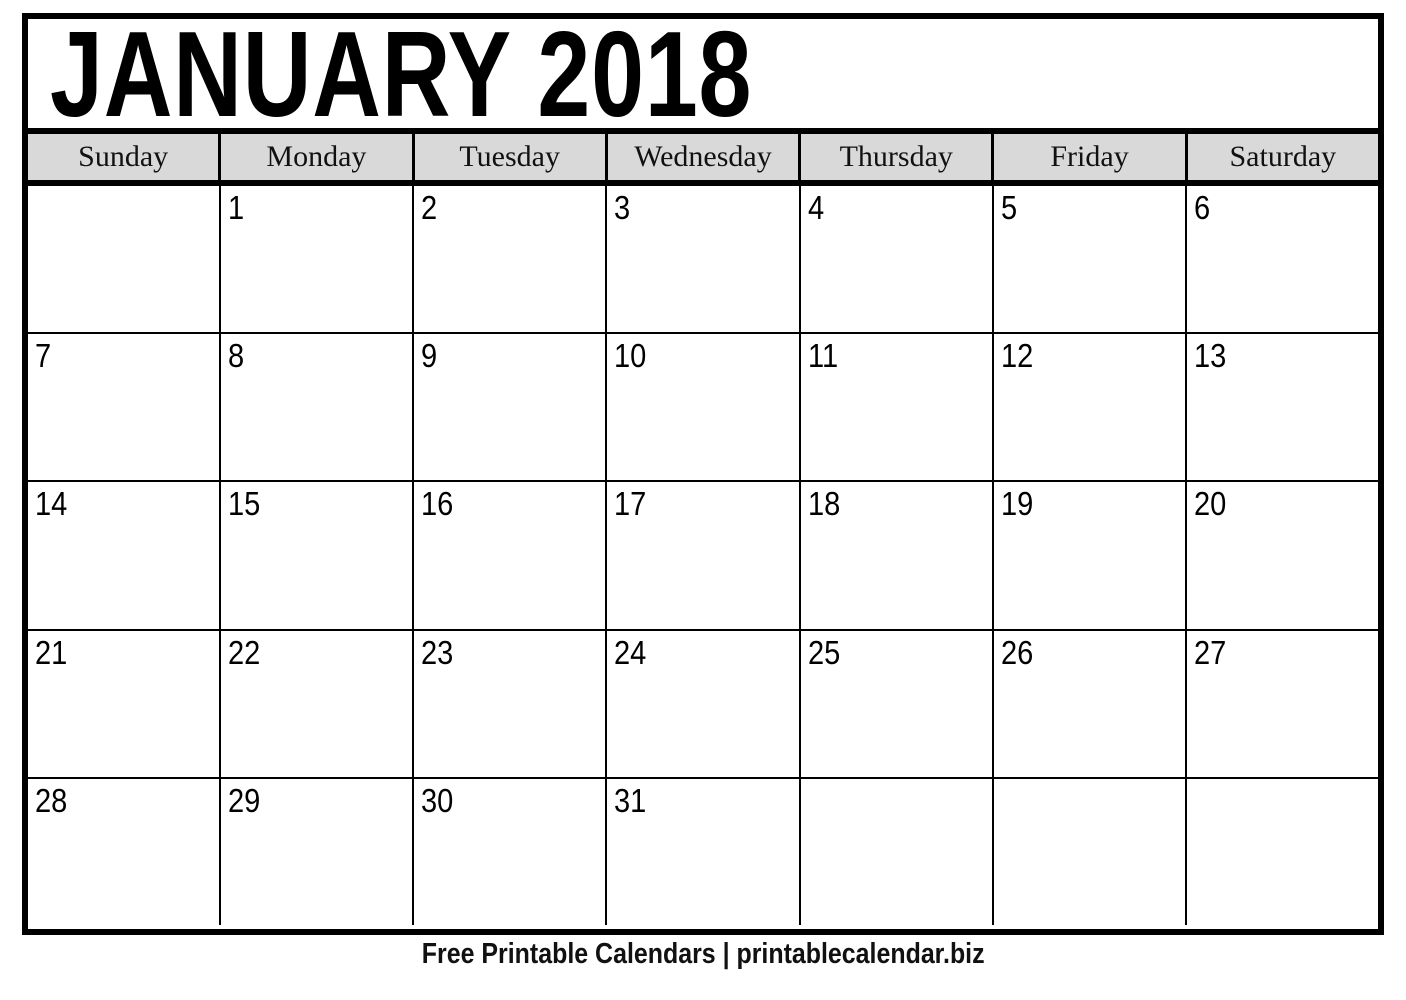 This screenshot has width=1406, height=1000. I want to click on day-number: 31, so click(630, 800).